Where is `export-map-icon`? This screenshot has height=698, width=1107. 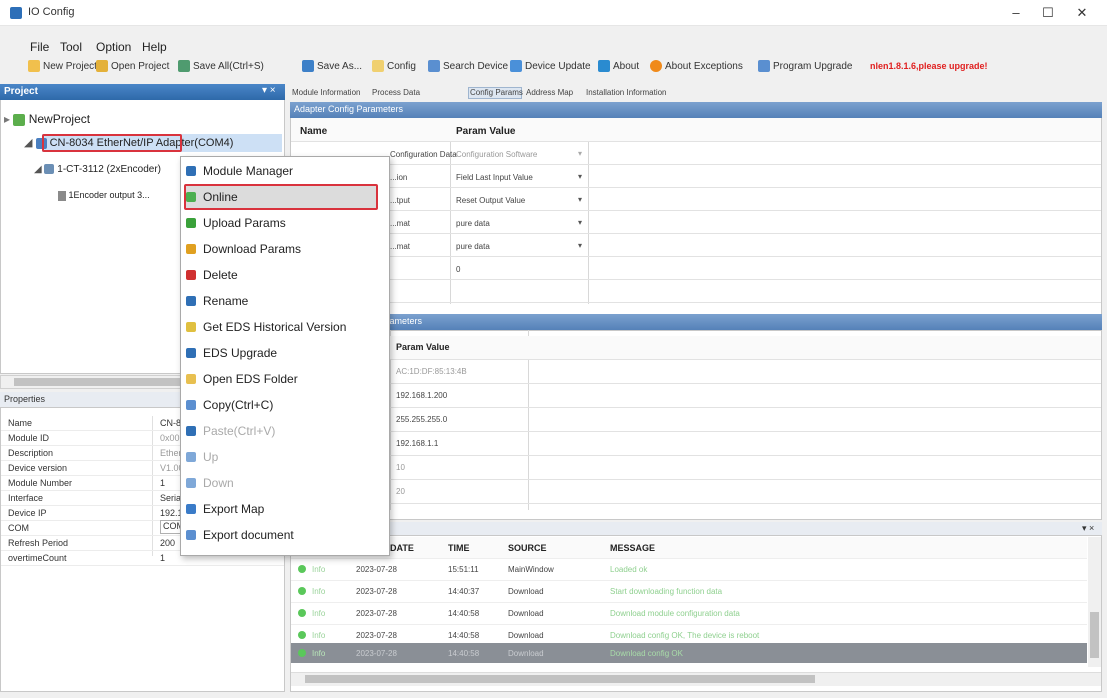 export-map-icon is located at coordinates (191, 509).